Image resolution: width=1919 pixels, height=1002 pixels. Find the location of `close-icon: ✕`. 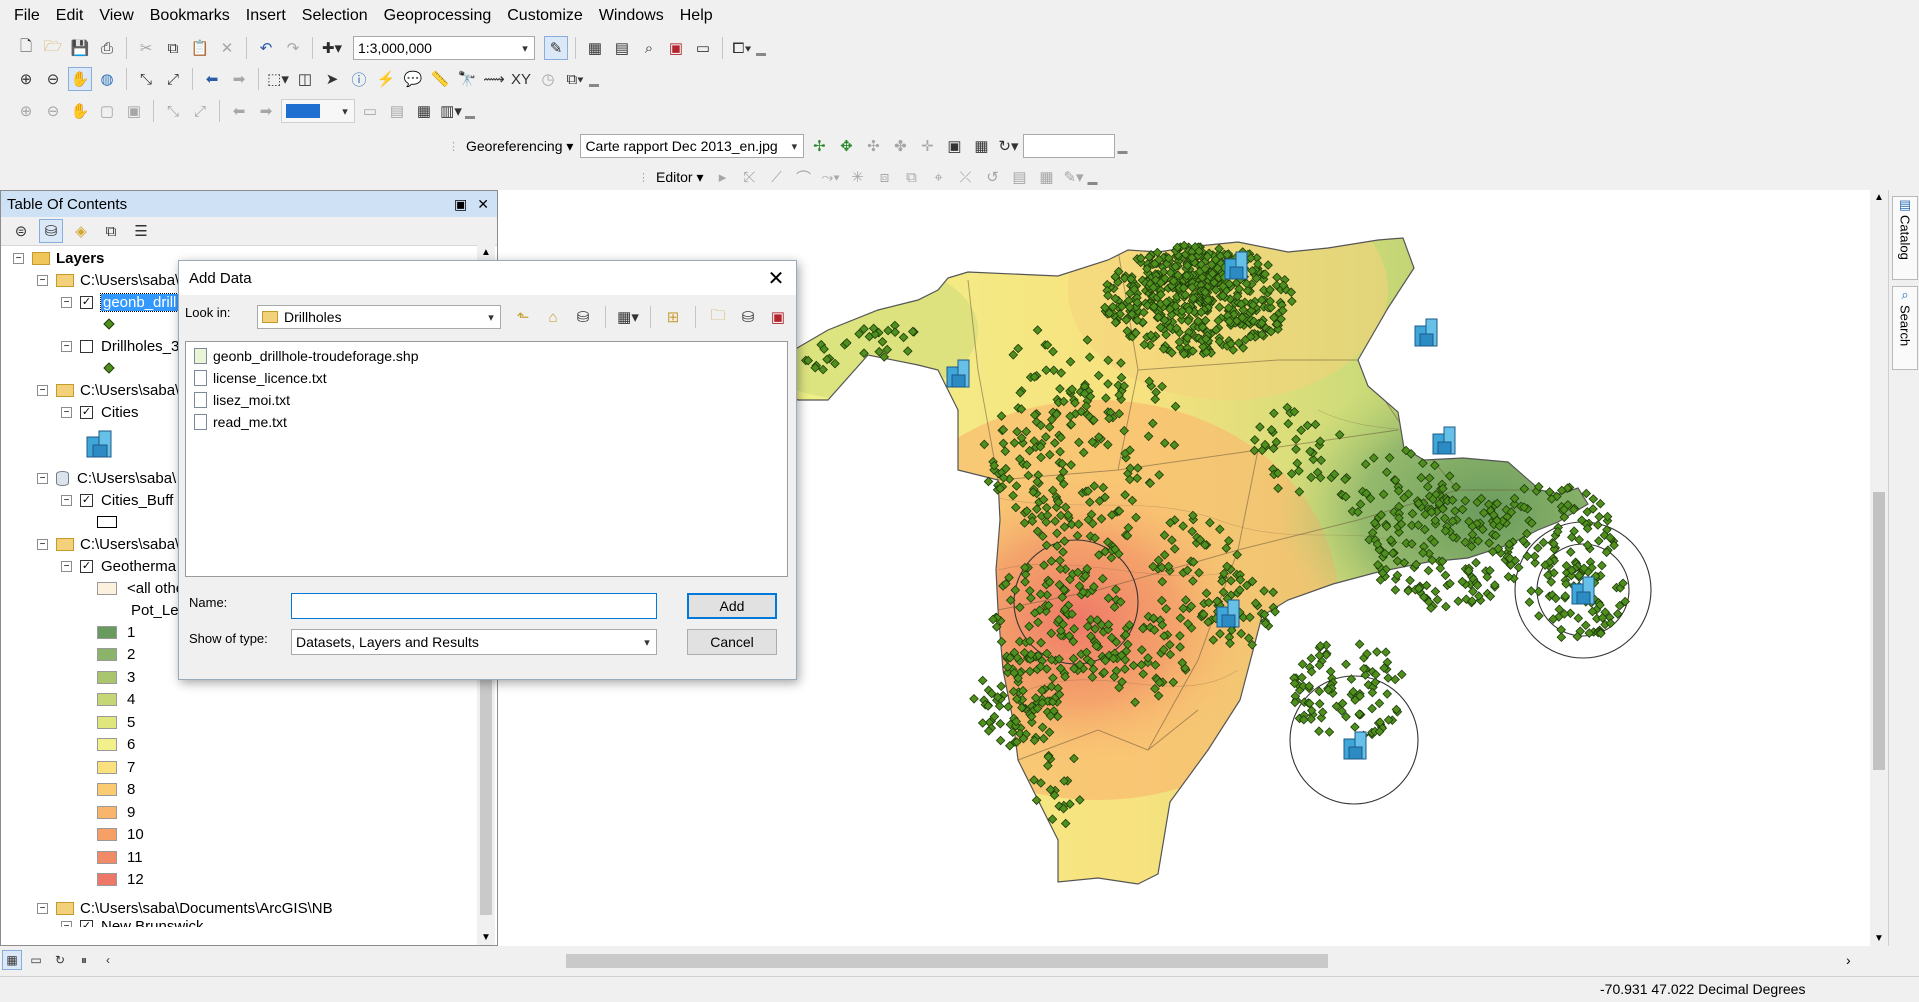

close-icon: ✕ is located at coordinates (776, 278).